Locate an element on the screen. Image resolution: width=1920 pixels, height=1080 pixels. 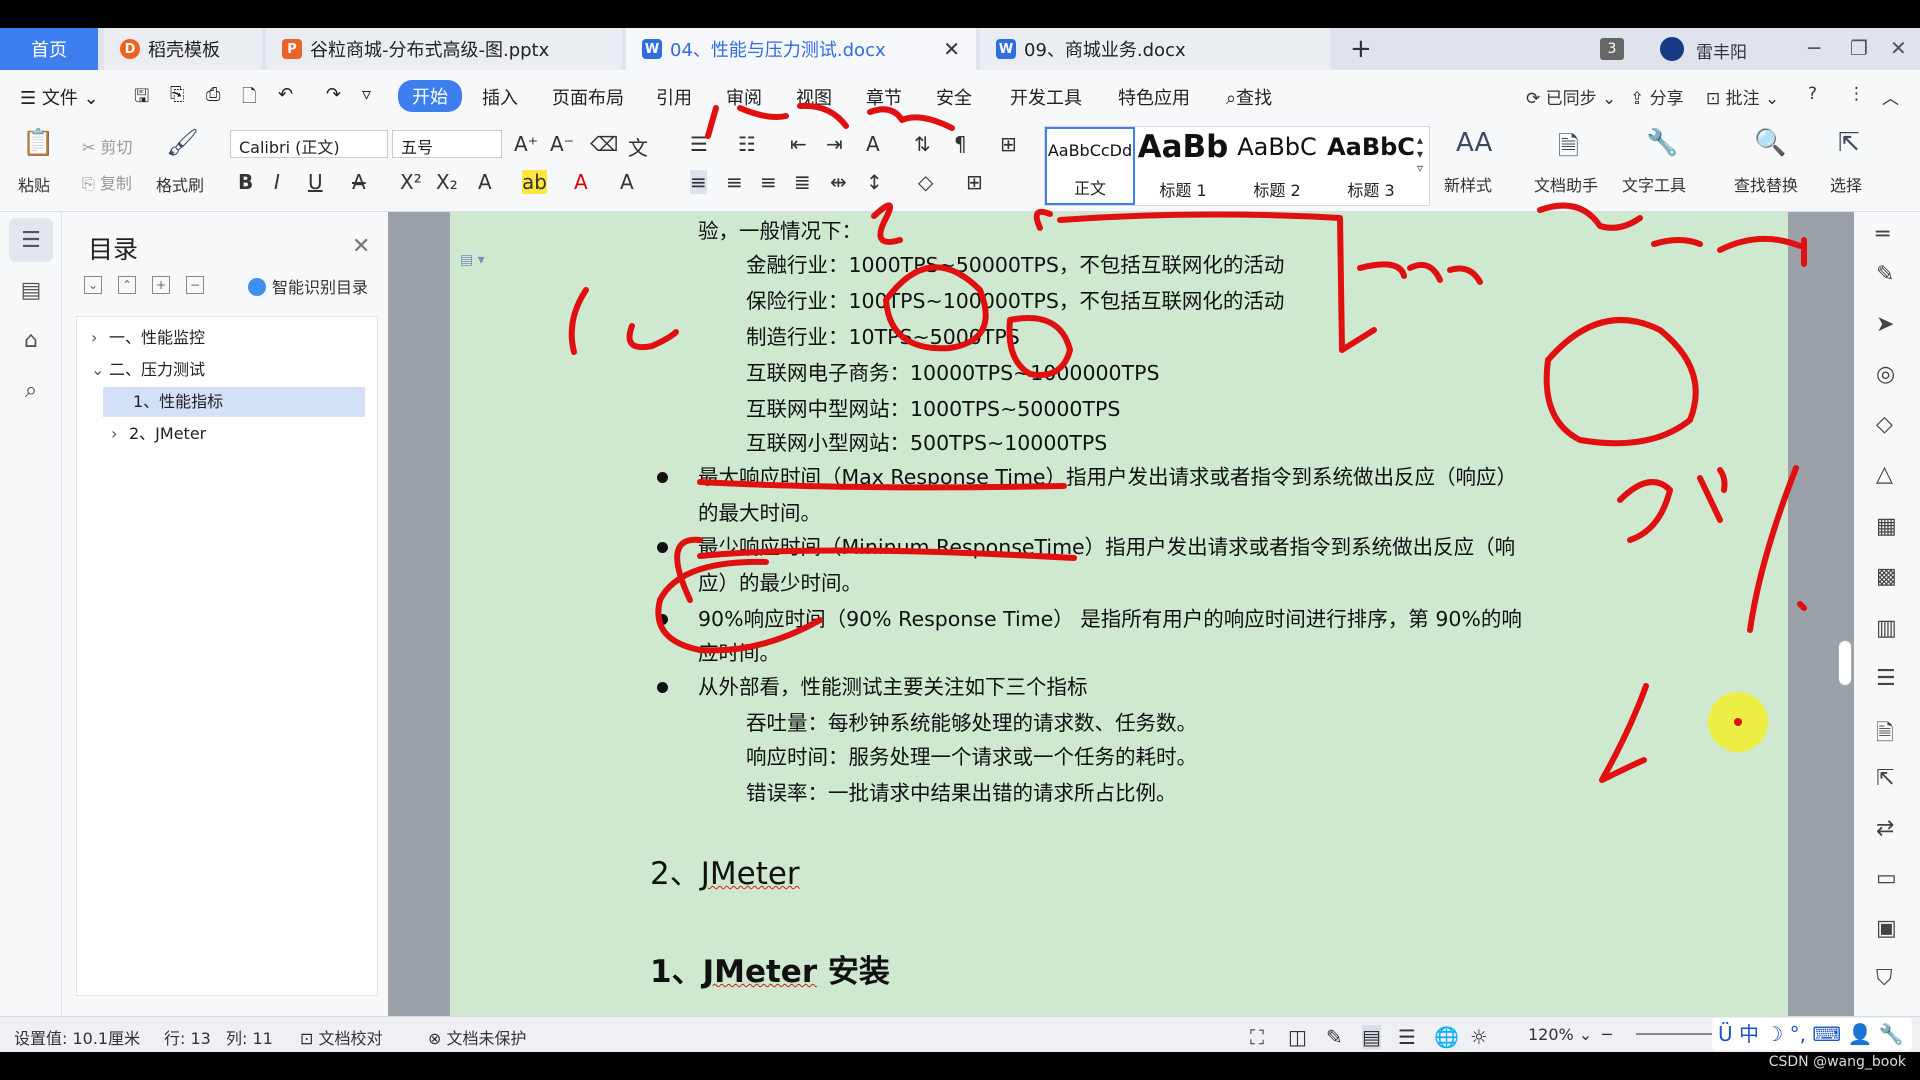
style-normal: AaBbCcDd 正文 is located at coordinates (1090, 166).